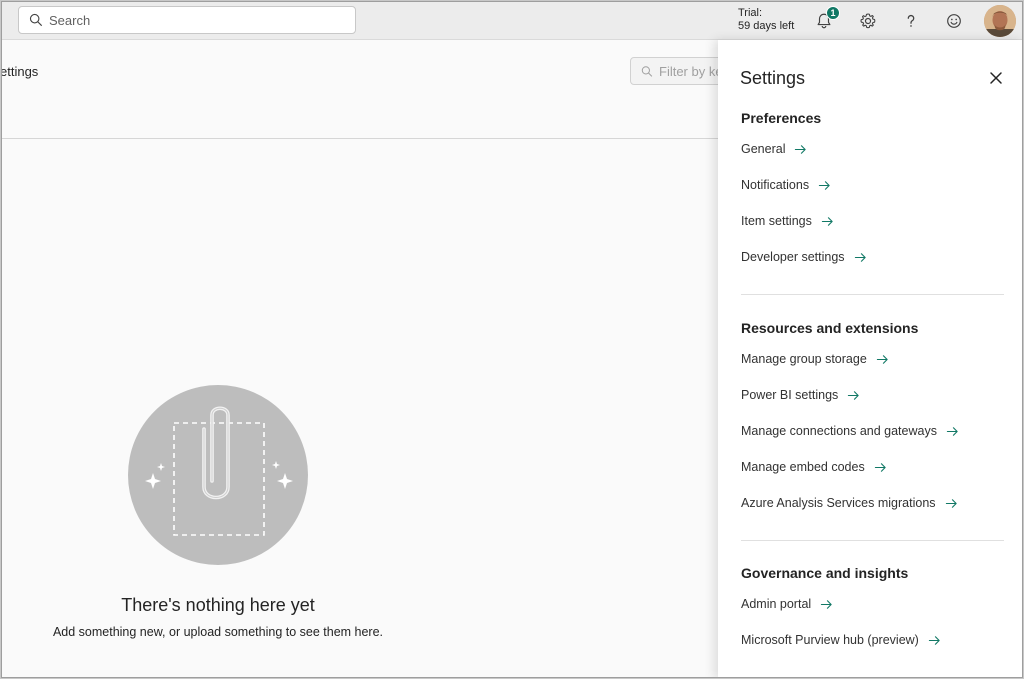 The image size is (1024, 679). Describe the element at coordinates (218, 605) in the screenshot. I see `empty-state-title: There's nothing here yet` at that location.